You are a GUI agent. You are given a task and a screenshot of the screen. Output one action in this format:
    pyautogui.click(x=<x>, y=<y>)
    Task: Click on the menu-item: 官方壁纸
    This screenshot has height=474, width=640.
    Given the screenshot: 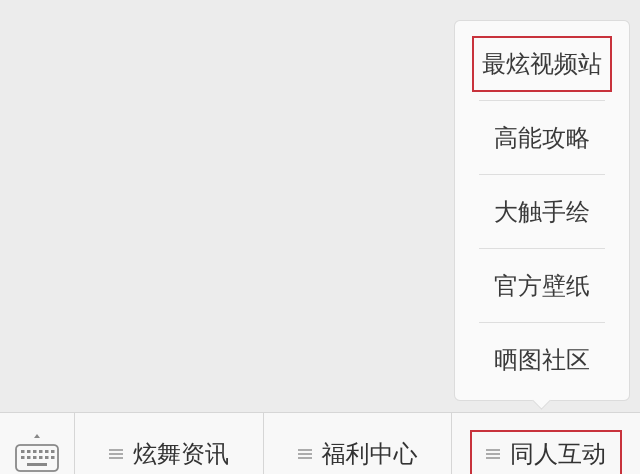 What is the action you would take?
    pyautogui.click(x=542, y=286)
    